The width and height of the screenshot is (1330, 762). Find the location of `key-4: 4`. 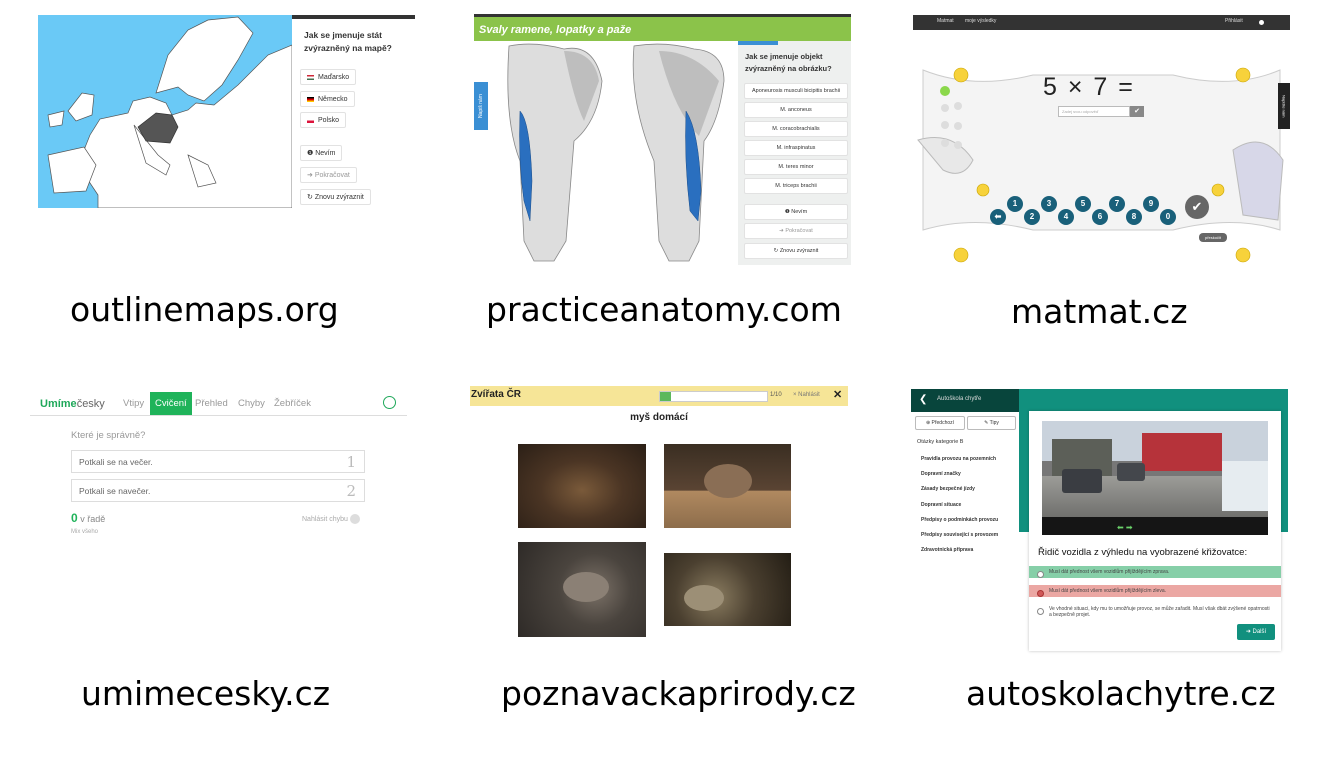

key-4: 4 is located at coordinates (1066, 217).